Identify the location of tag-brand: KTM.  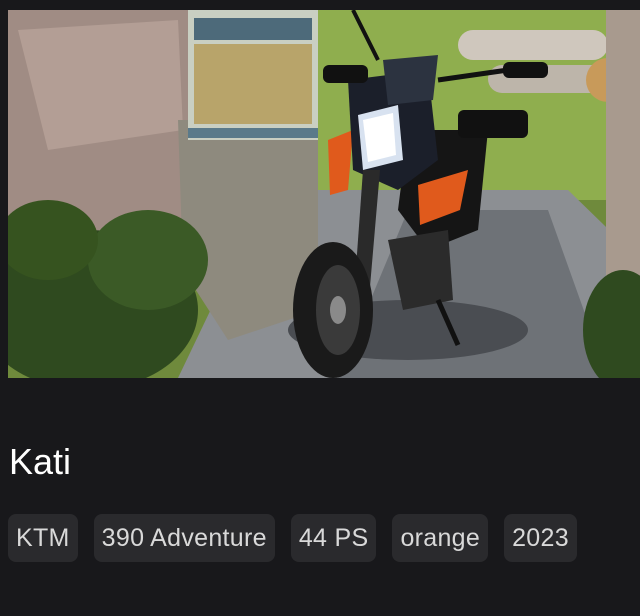
(43, 538).